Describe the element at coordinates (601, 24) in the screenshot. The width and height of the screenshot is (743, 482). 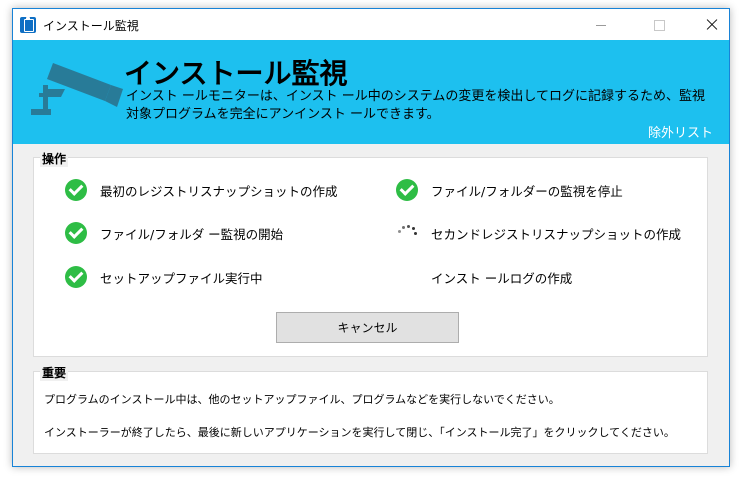
I see `minimize-button` at that location.